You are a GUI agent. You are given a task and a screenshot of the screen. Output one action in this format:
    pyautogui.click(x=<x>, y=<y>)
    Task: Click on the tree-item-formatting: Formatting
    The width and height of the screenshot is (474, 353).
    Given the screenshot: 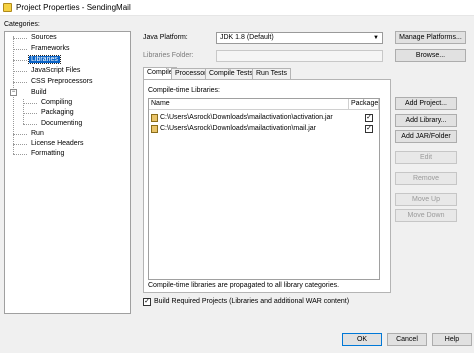 What is the action you would take?
    pyautogui.click(x=47, y=154)
    